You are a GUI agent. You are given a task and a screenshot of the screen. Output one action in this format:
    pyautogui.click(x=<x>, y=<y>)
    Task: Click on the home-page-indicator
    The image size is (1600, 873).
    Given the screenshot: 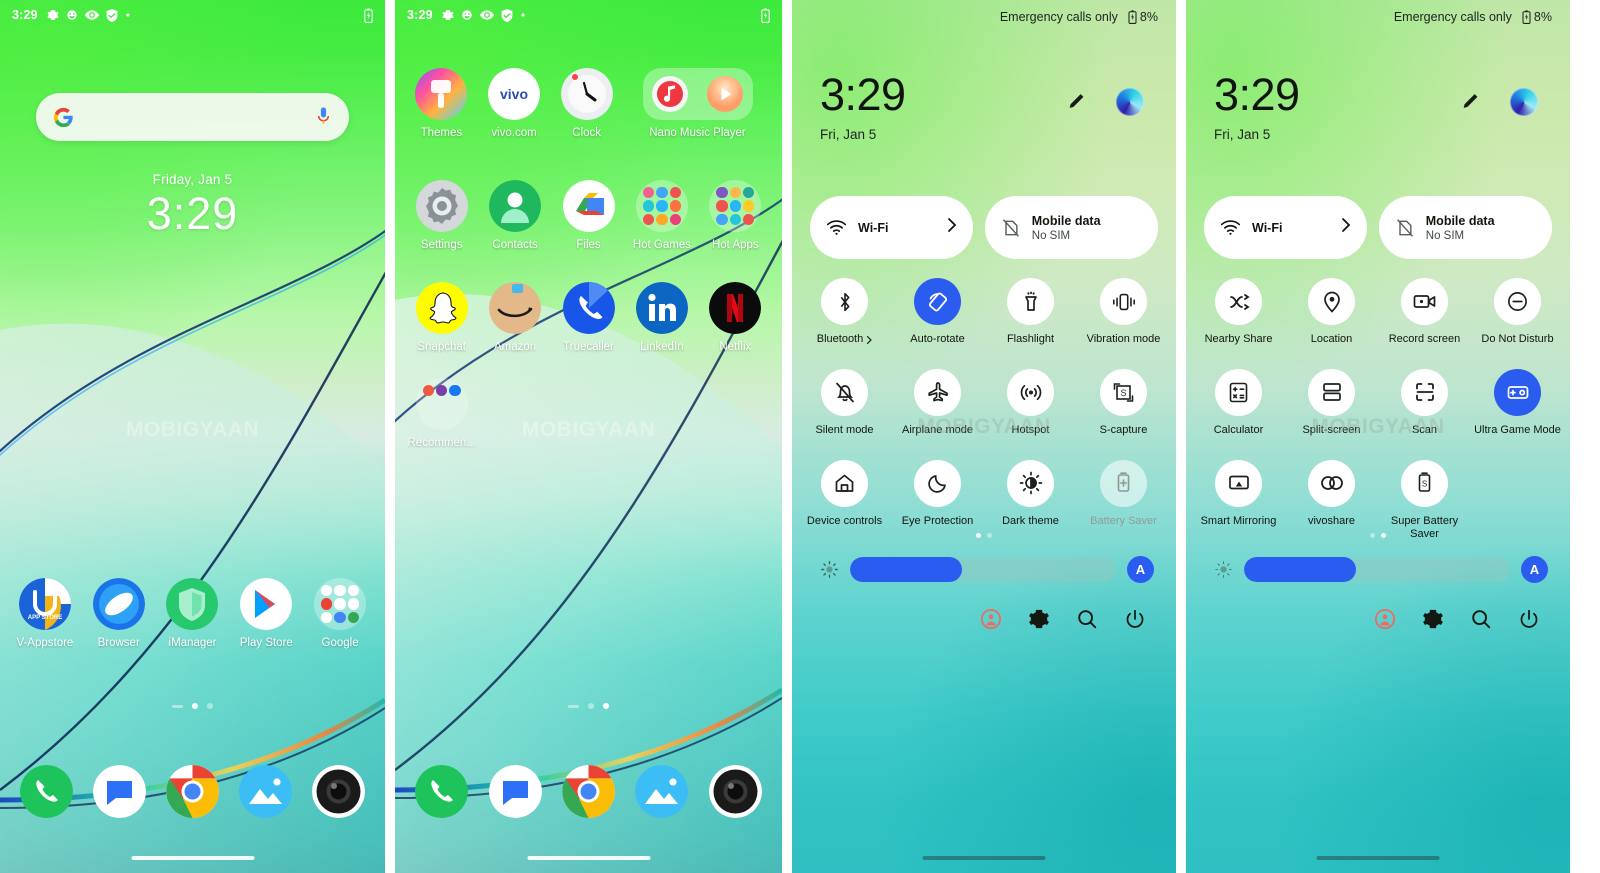 What is the action you would take?
    pyautogui.click(x=192, y=706)
    